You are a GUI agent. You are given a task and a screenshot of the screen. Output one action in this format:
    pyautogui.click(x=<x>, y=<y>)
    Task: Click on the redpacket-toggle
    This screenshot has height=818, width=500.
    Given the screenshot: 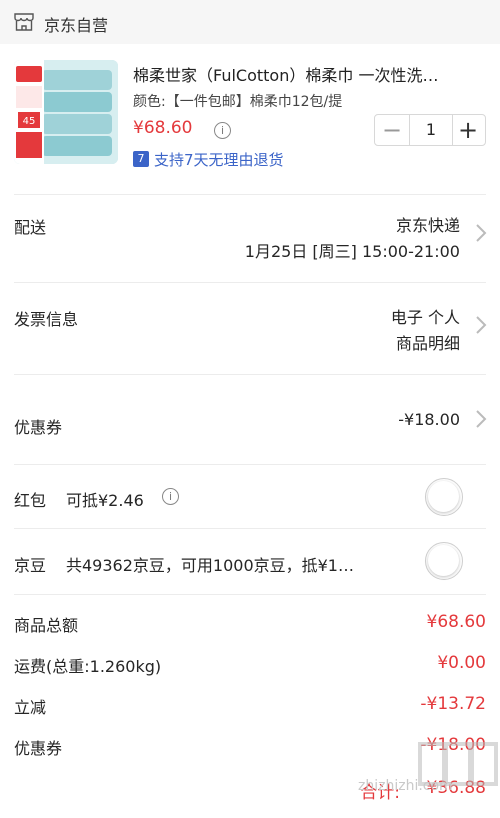 What is the action you would take?
    pyautogui.click(x=444, y=497)
    